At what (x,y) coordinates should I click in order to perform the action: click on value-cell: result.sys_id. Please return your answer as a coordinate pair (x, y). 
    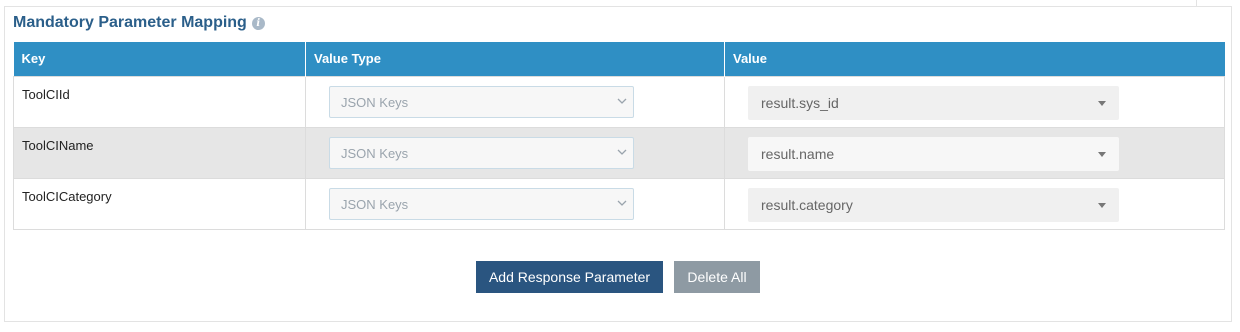
    Looking at the image, I should click on (974, 101).